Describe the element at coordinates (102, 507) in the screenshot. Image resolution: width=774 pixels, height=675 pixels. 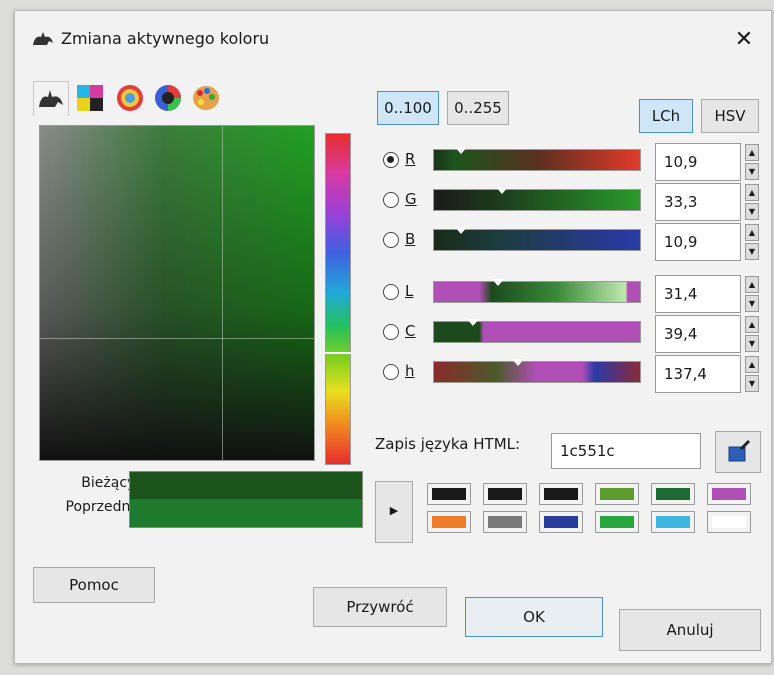
I see `previous-label: Poprzedni:` at that location.